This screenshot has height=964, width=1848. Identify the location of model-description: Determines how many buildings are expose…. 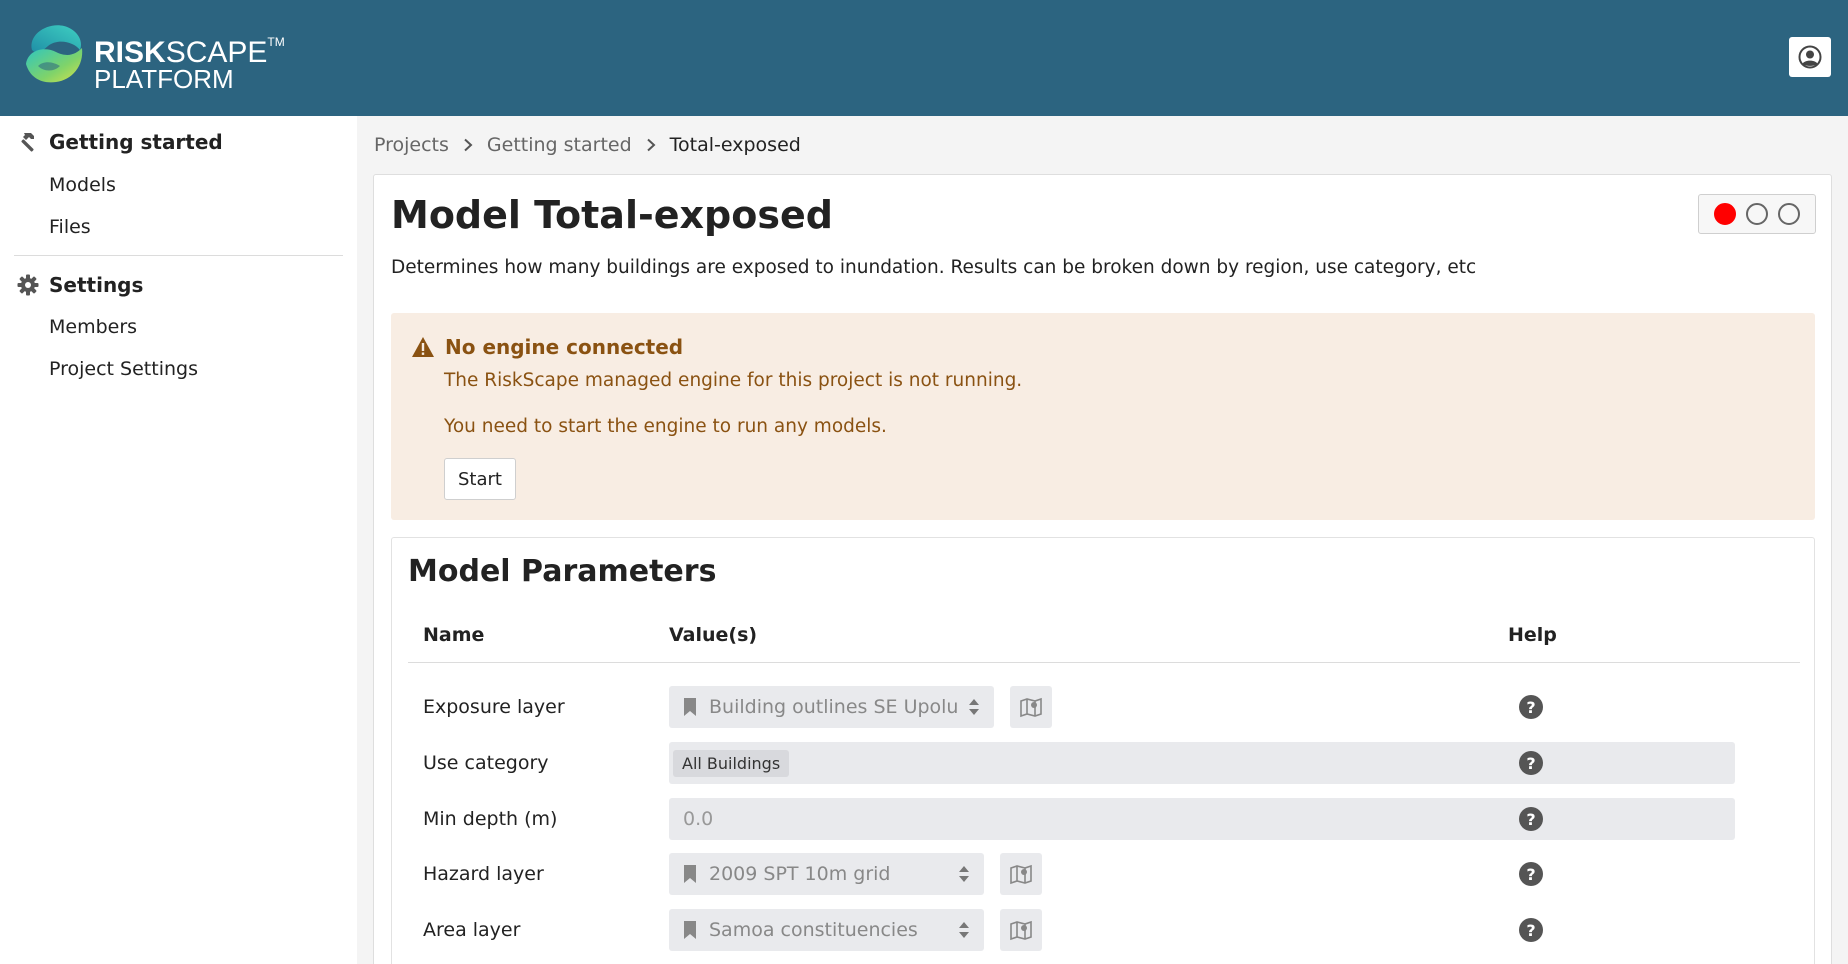
(934, 267).